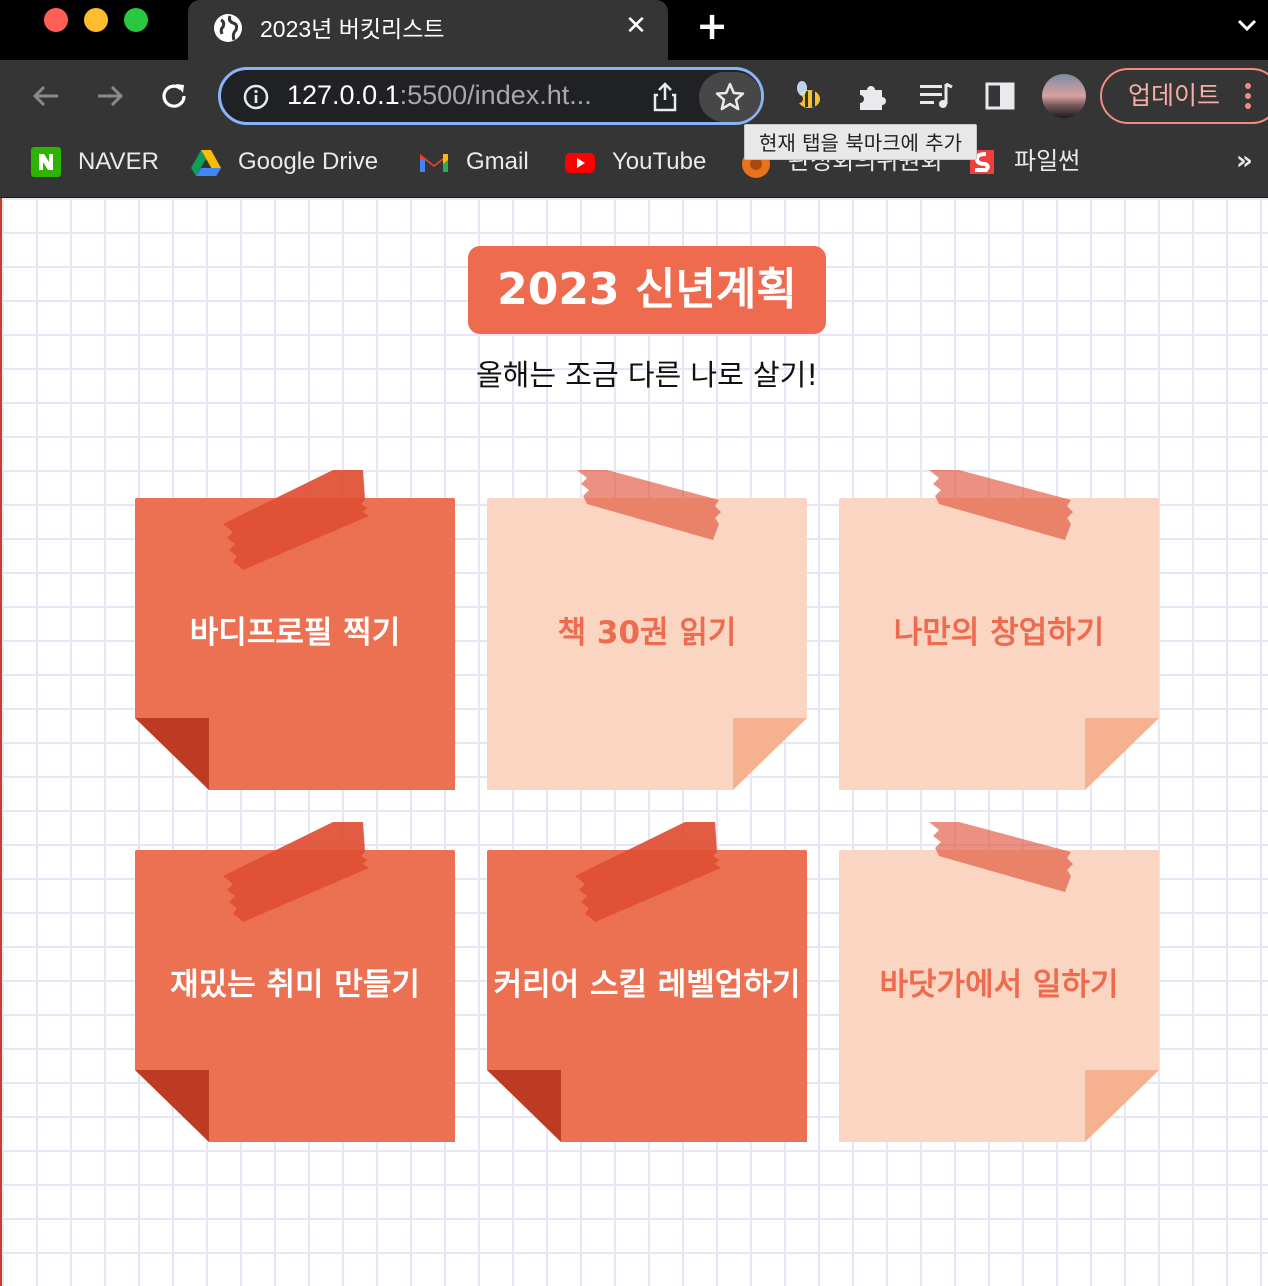  I want to click on tab-strip: 2023년 버킷리스트 ✕ +, so click(634, 30).